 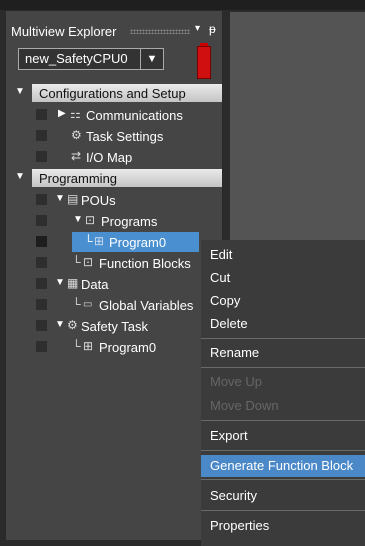 I want to click on tree-item-global-variables: └ ▭ Global Variables, so click(x=114, y=305).